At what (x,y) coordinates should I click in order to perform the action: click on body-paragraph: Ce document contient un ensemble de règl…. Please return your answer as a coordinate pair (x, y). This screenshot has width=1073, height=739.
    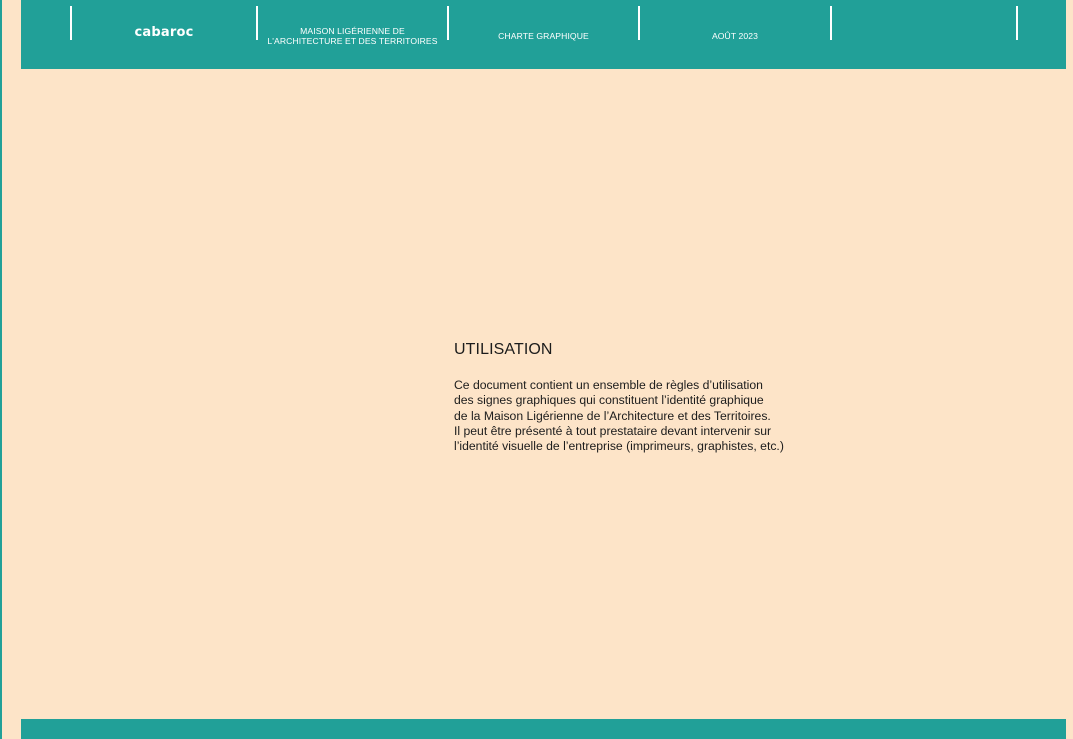
    Looking at the image, I should click on (619, 416).